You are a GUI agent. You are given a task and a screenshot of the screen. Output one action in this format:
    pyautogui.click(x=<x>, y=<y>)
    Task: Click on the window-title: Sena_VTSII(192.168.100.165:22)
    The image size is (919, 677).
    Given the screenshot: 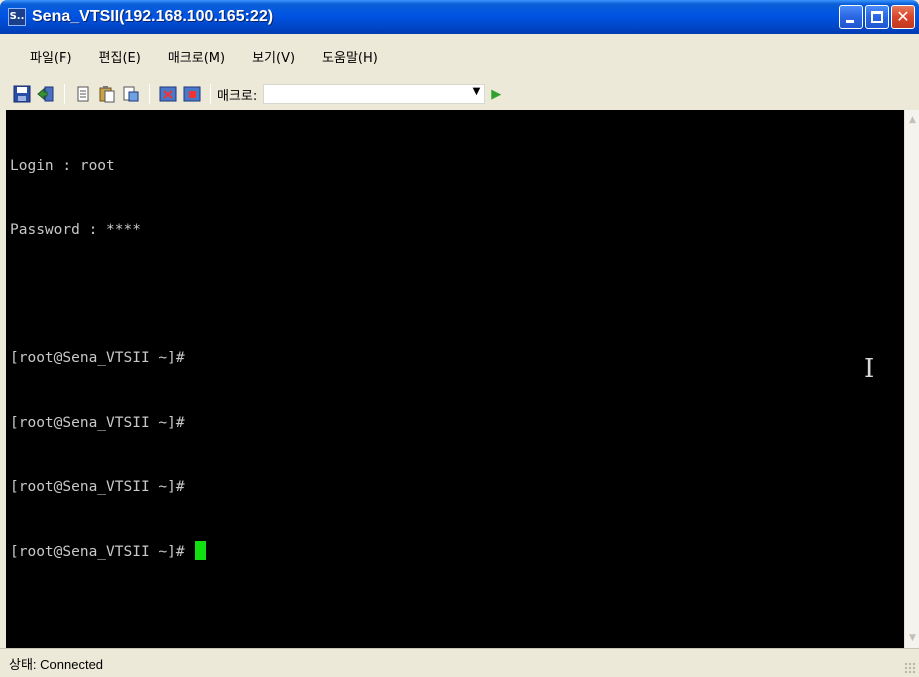 What is the action you would take?
    pyautogui.click(x=153, y=16)
    